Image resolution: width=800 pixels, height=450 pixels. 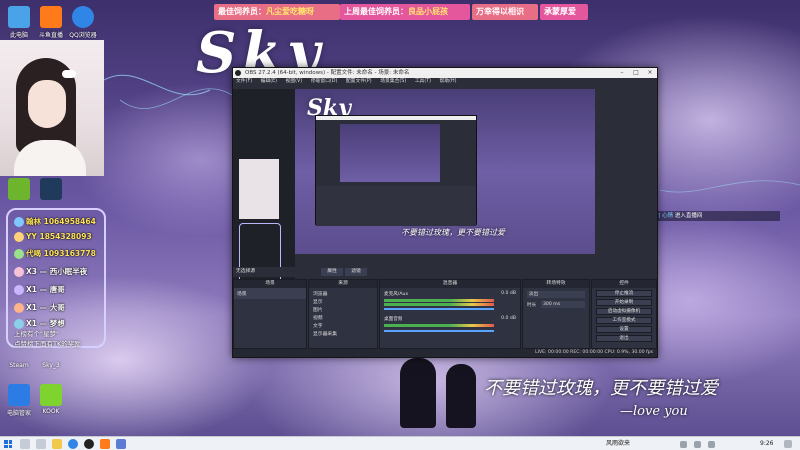 What do you see at coordinates (393, 319) in the screenshot?
I see `mixer-track-label: 桌面音频` at bounding box center [393, 319].